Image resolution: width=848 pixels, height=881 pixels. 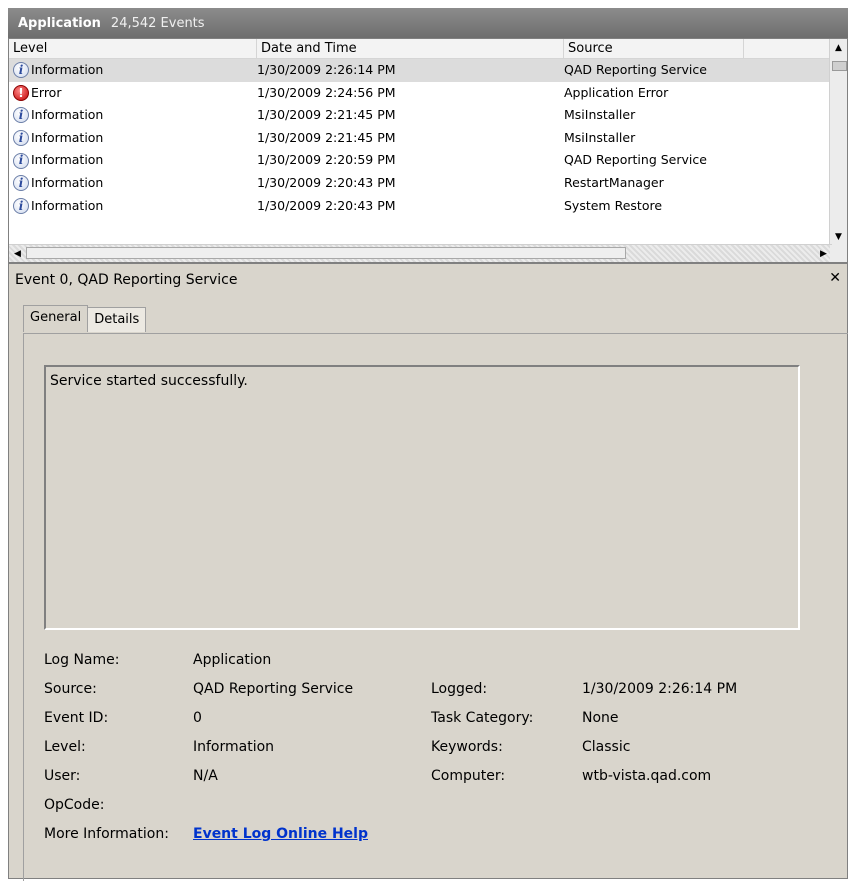 I want to click on list-header: Level Date and Time Source, so click(x=420, y=49).